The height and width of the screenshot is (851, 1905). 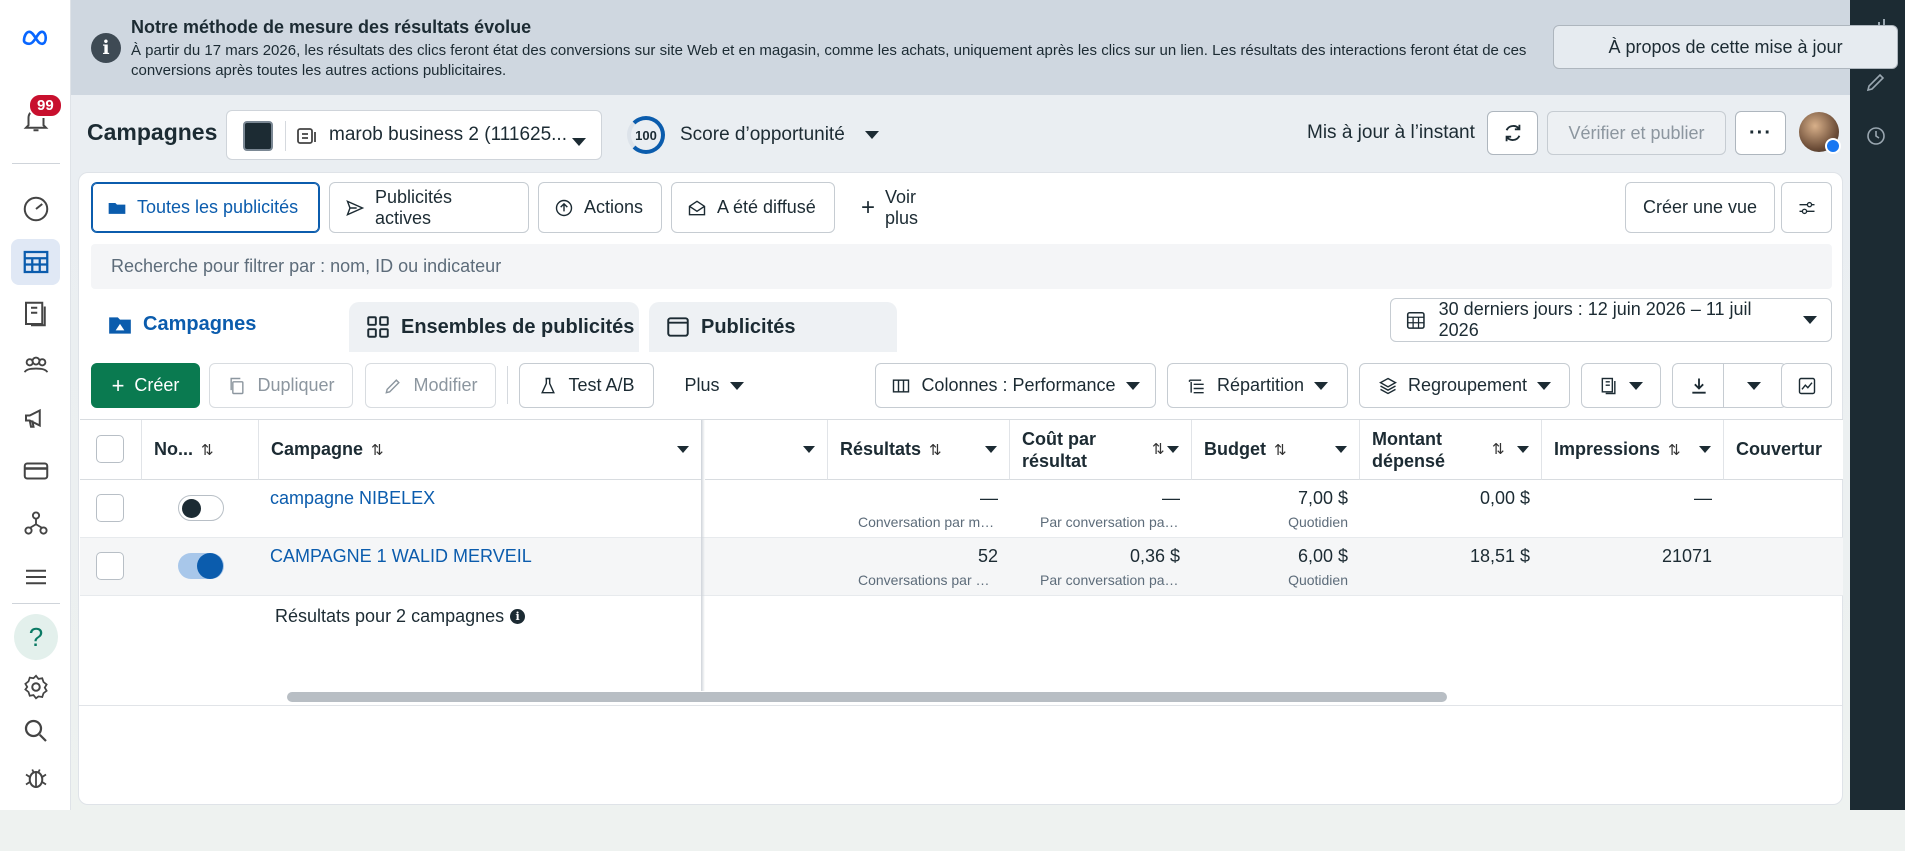 What do you see at coordinates (35, 262) in the screenshot?
I see `ads-manager-table-icon` at bounding box center [35, 262].